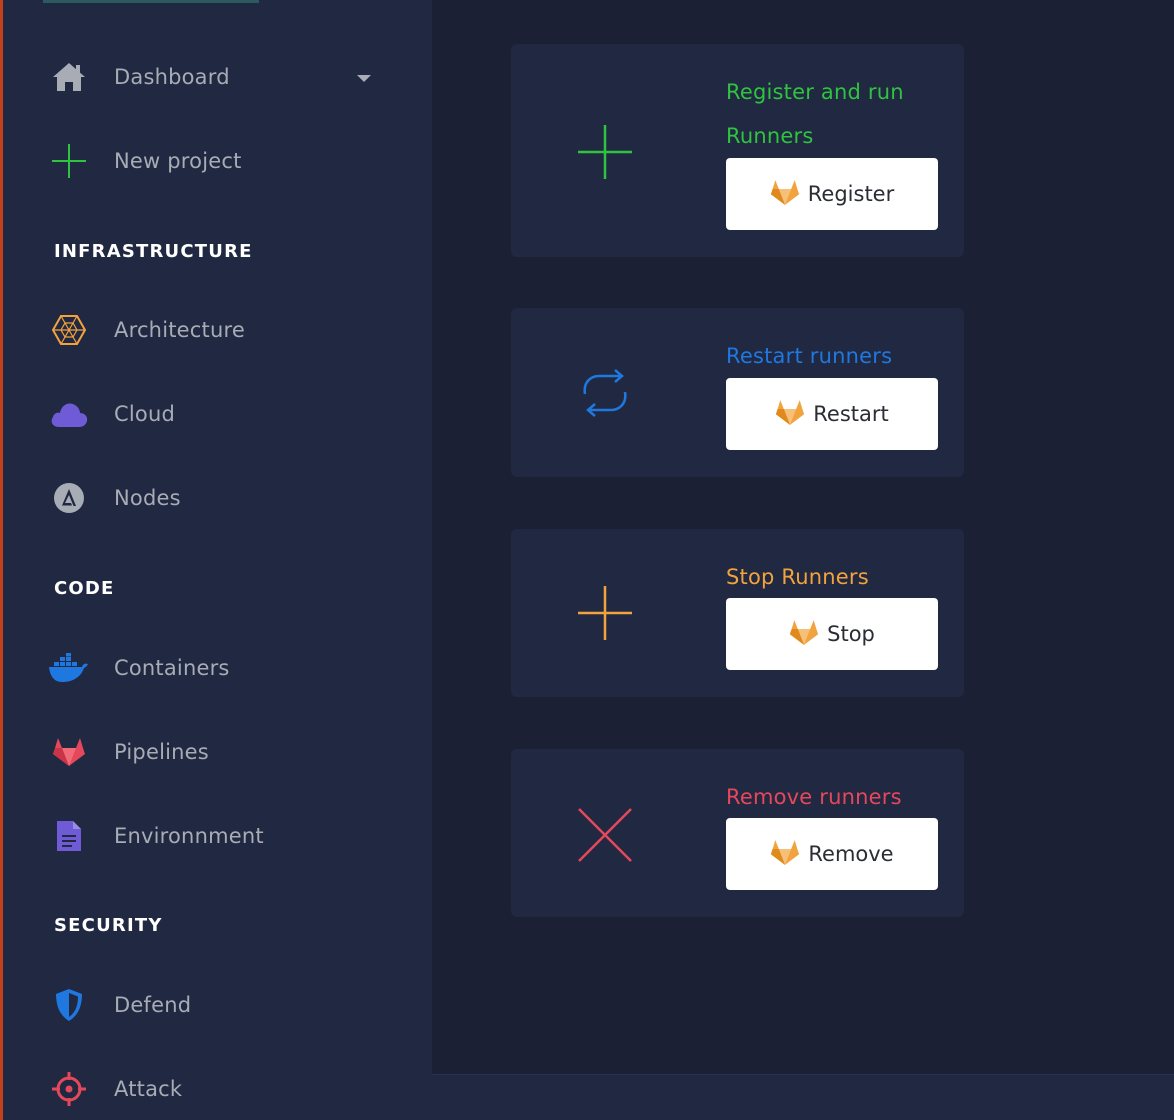 The image size is (1174, 1120). I want to click on sidebar-item-architecture: Architecture, so click(217, 330).